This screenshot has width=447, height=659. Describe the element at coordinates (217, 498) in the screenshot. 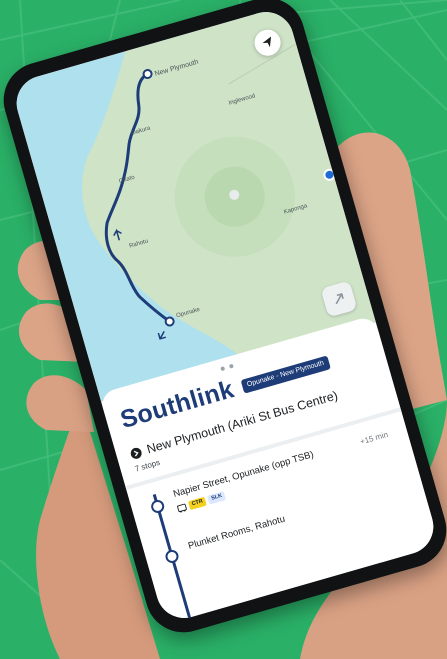

I see `service-tag-slk: SLK` at that location.